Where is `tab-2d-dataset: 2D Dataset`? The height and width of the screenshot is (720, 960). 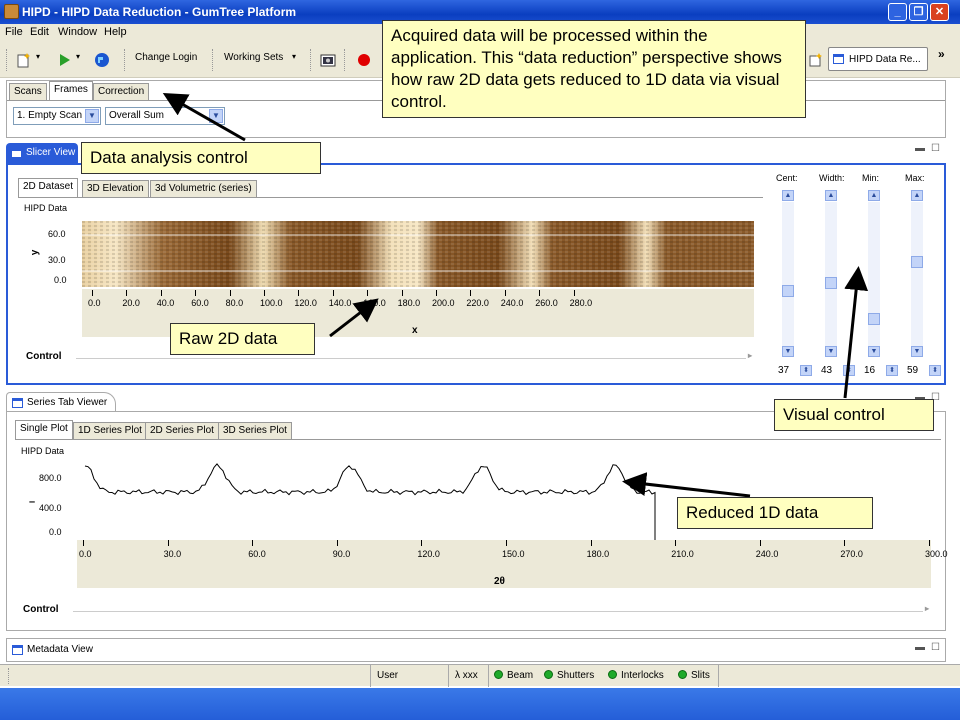 tab-2d-dataset: 2D Dataset is located at coordinates (48, 187).